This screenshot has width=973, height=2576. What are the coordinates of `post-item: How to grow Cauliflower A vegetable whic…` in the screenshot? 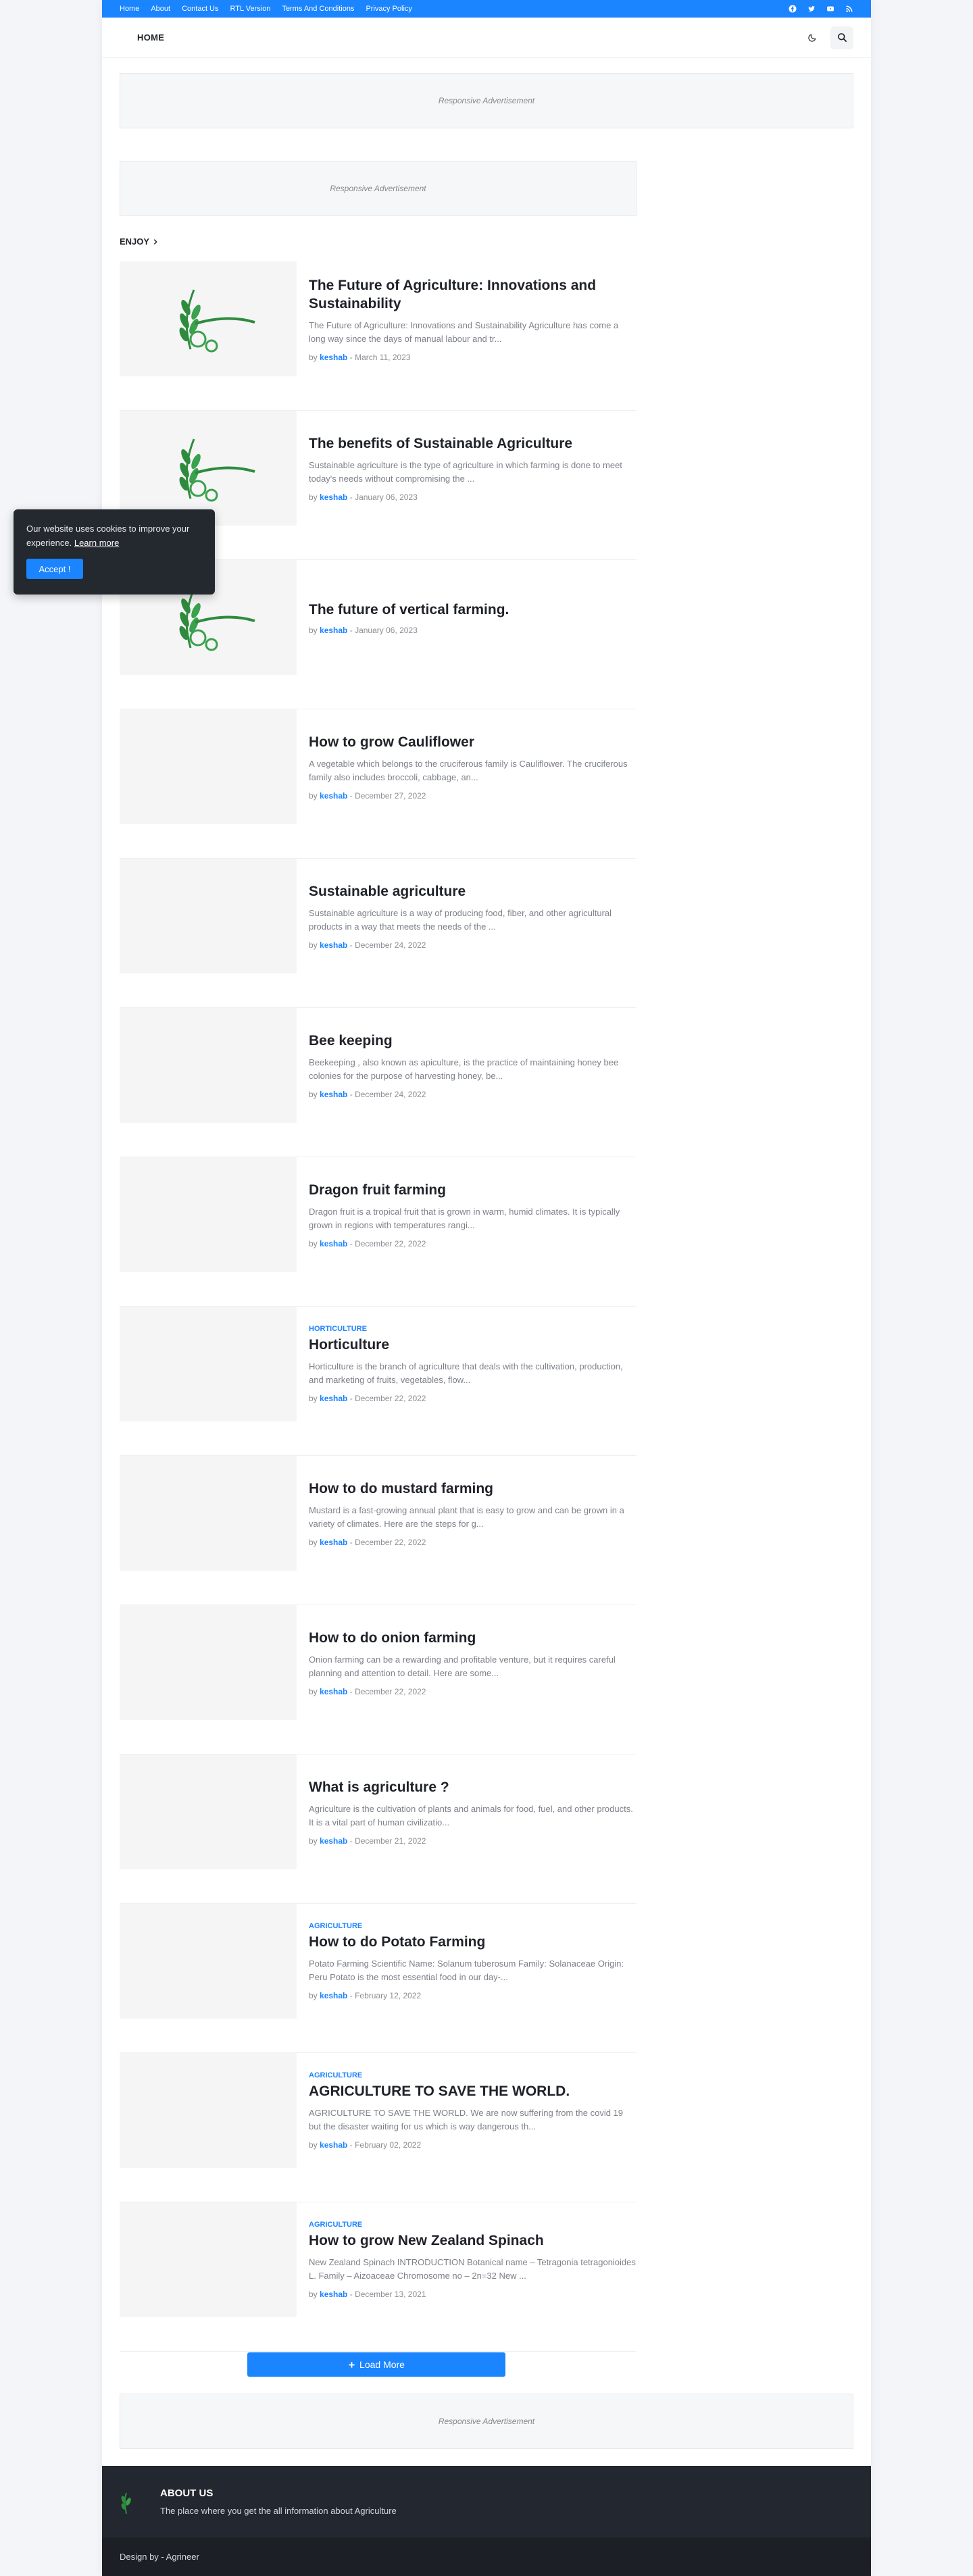 It's located at (379, 784).